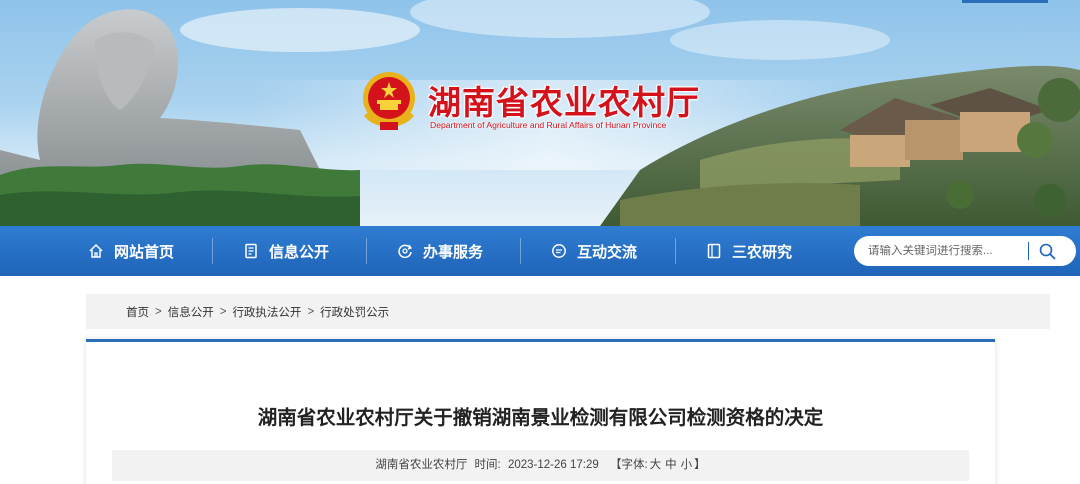 The width and height of the screenshot is (1080, 484). I want to click on nav-item-interact: 互动交流, so click(594, 251).